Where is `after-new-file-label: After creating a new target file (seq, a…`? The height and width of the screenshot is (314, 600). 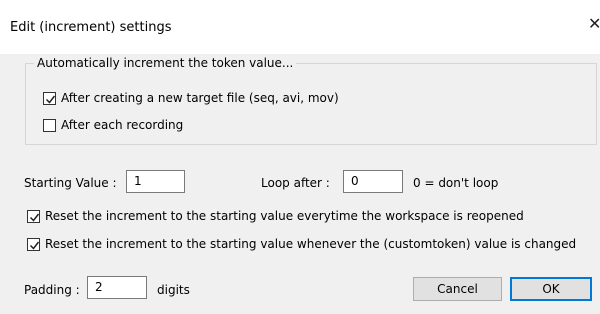
after-new-file-label: After creating a new target file (seq, a… is located at coordinates (200, 98).